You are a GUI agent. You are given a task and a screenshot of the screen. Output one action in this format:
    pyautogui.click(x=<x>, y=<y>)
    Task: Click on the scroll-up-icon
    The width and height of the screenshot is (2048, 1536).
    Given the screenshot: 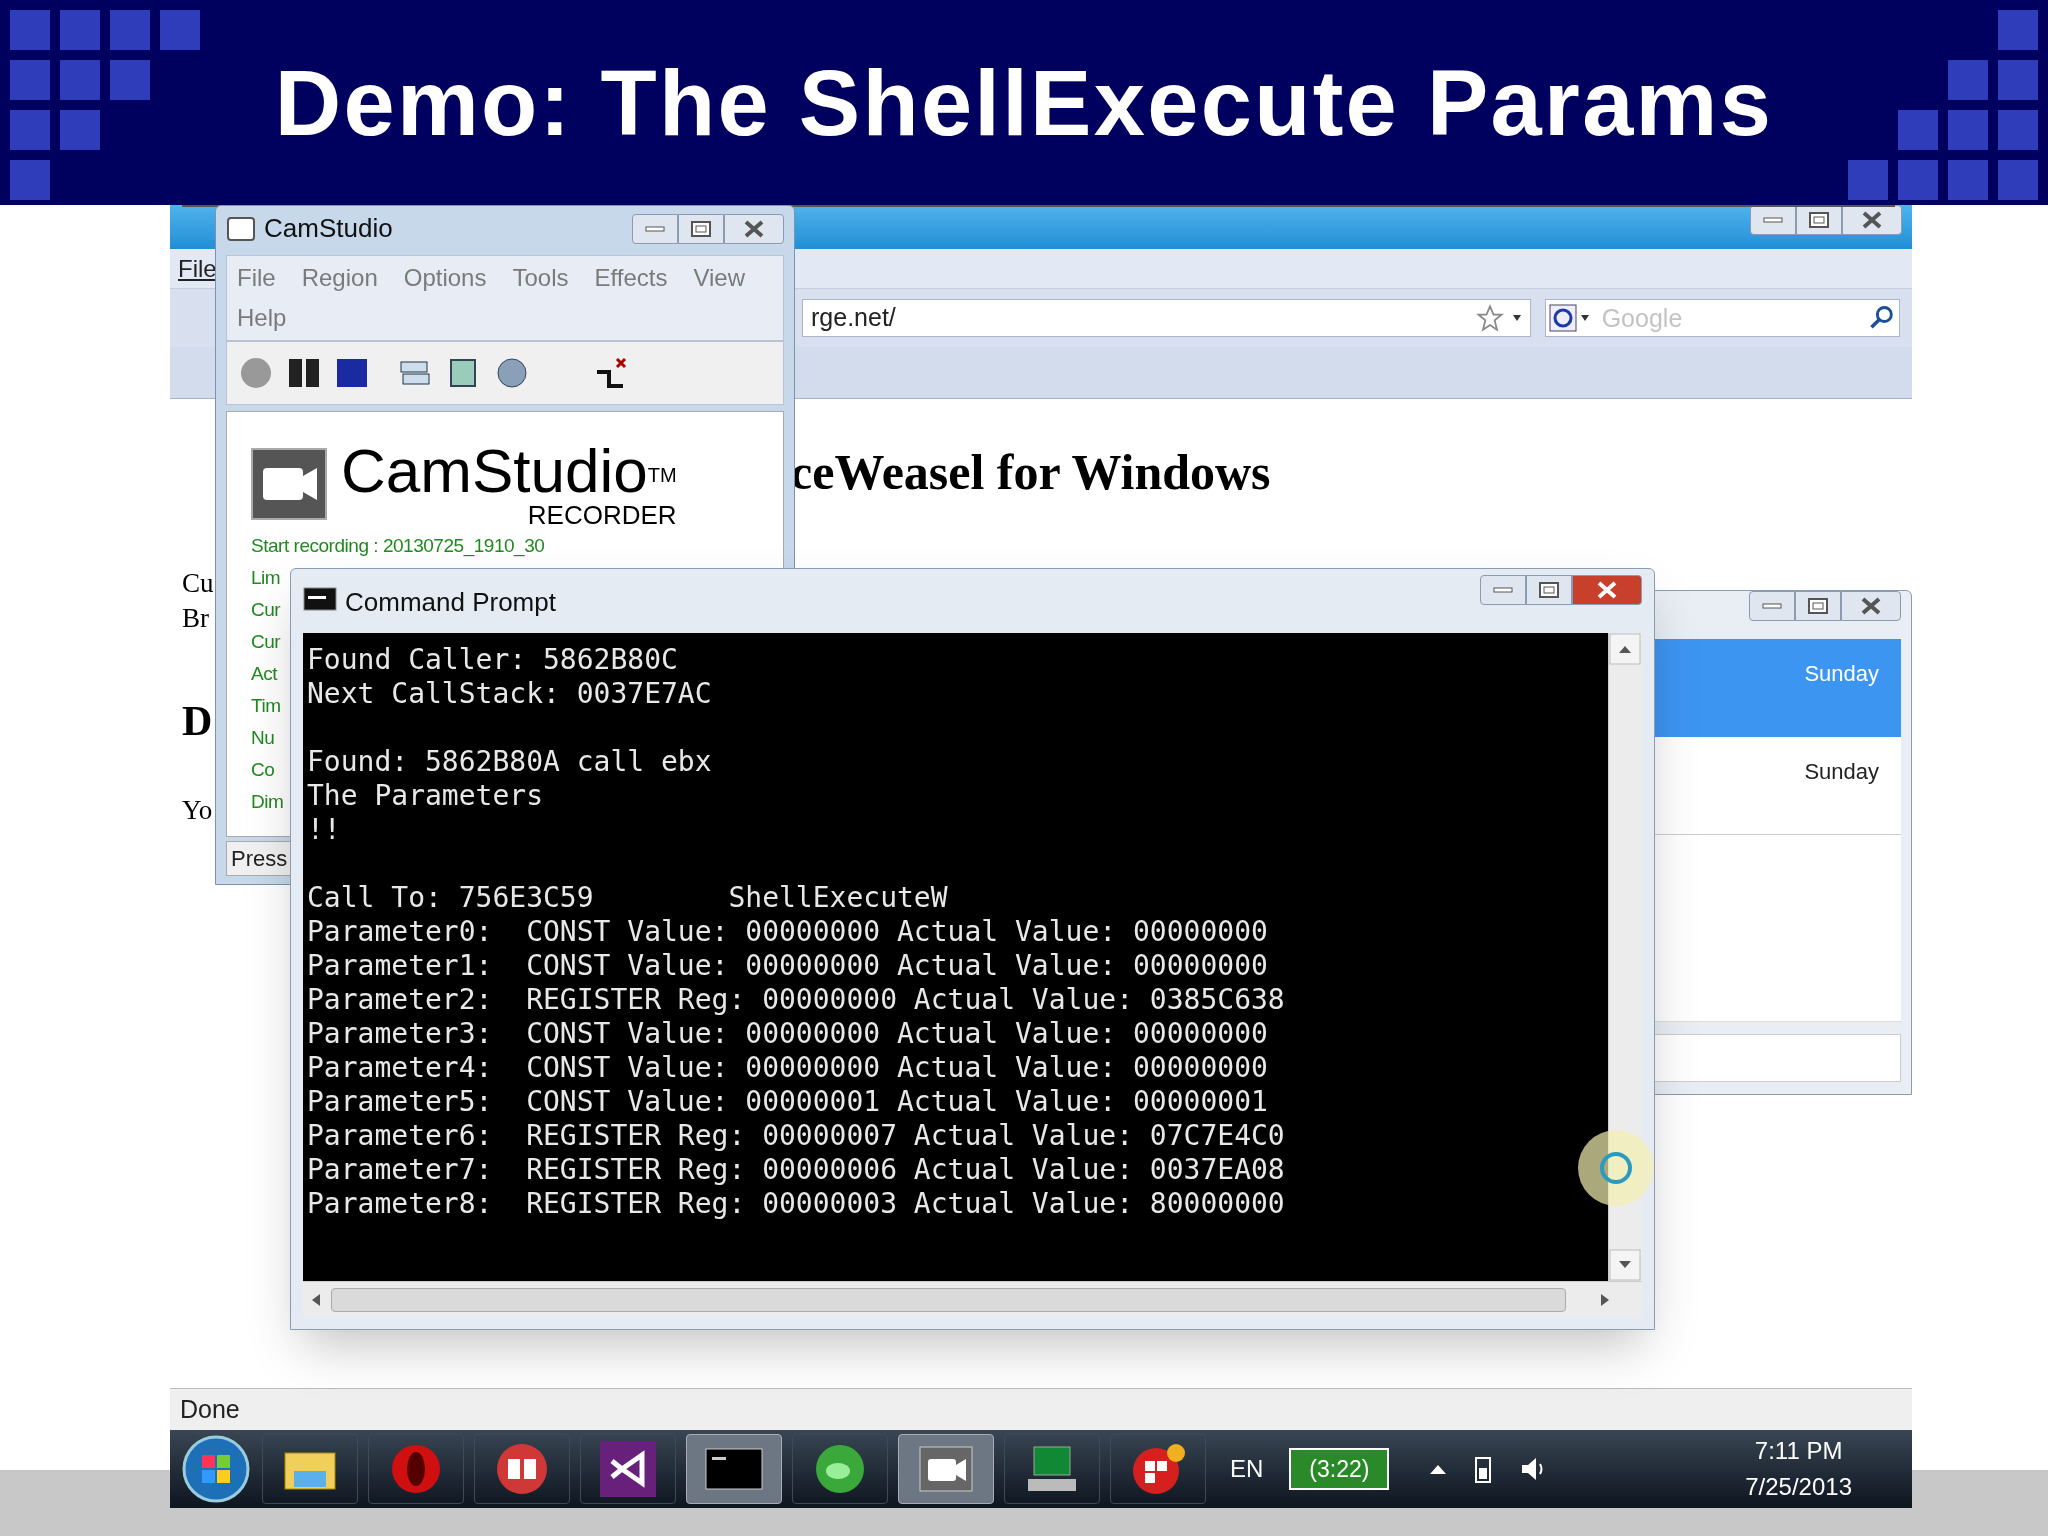 What is the action you would take?
    pyautogui.click(x=1625, y=649)
    